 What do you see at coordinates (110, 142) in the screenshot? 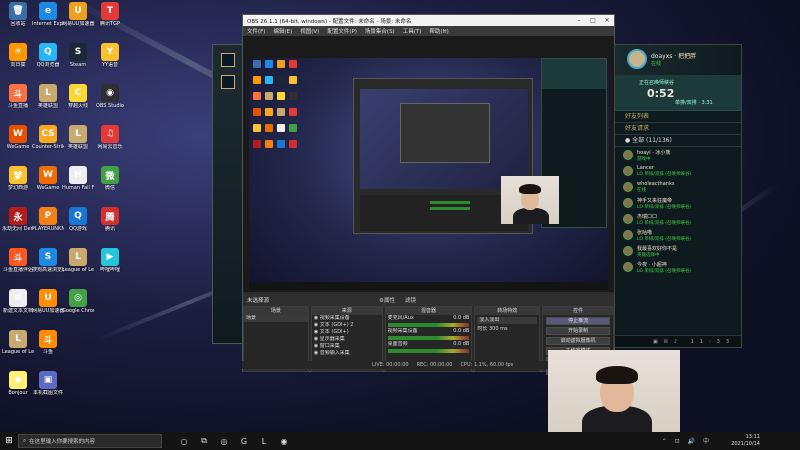
I see `desktop-icon: ♫ 网易云音乐` at bounding box center [110, 142].